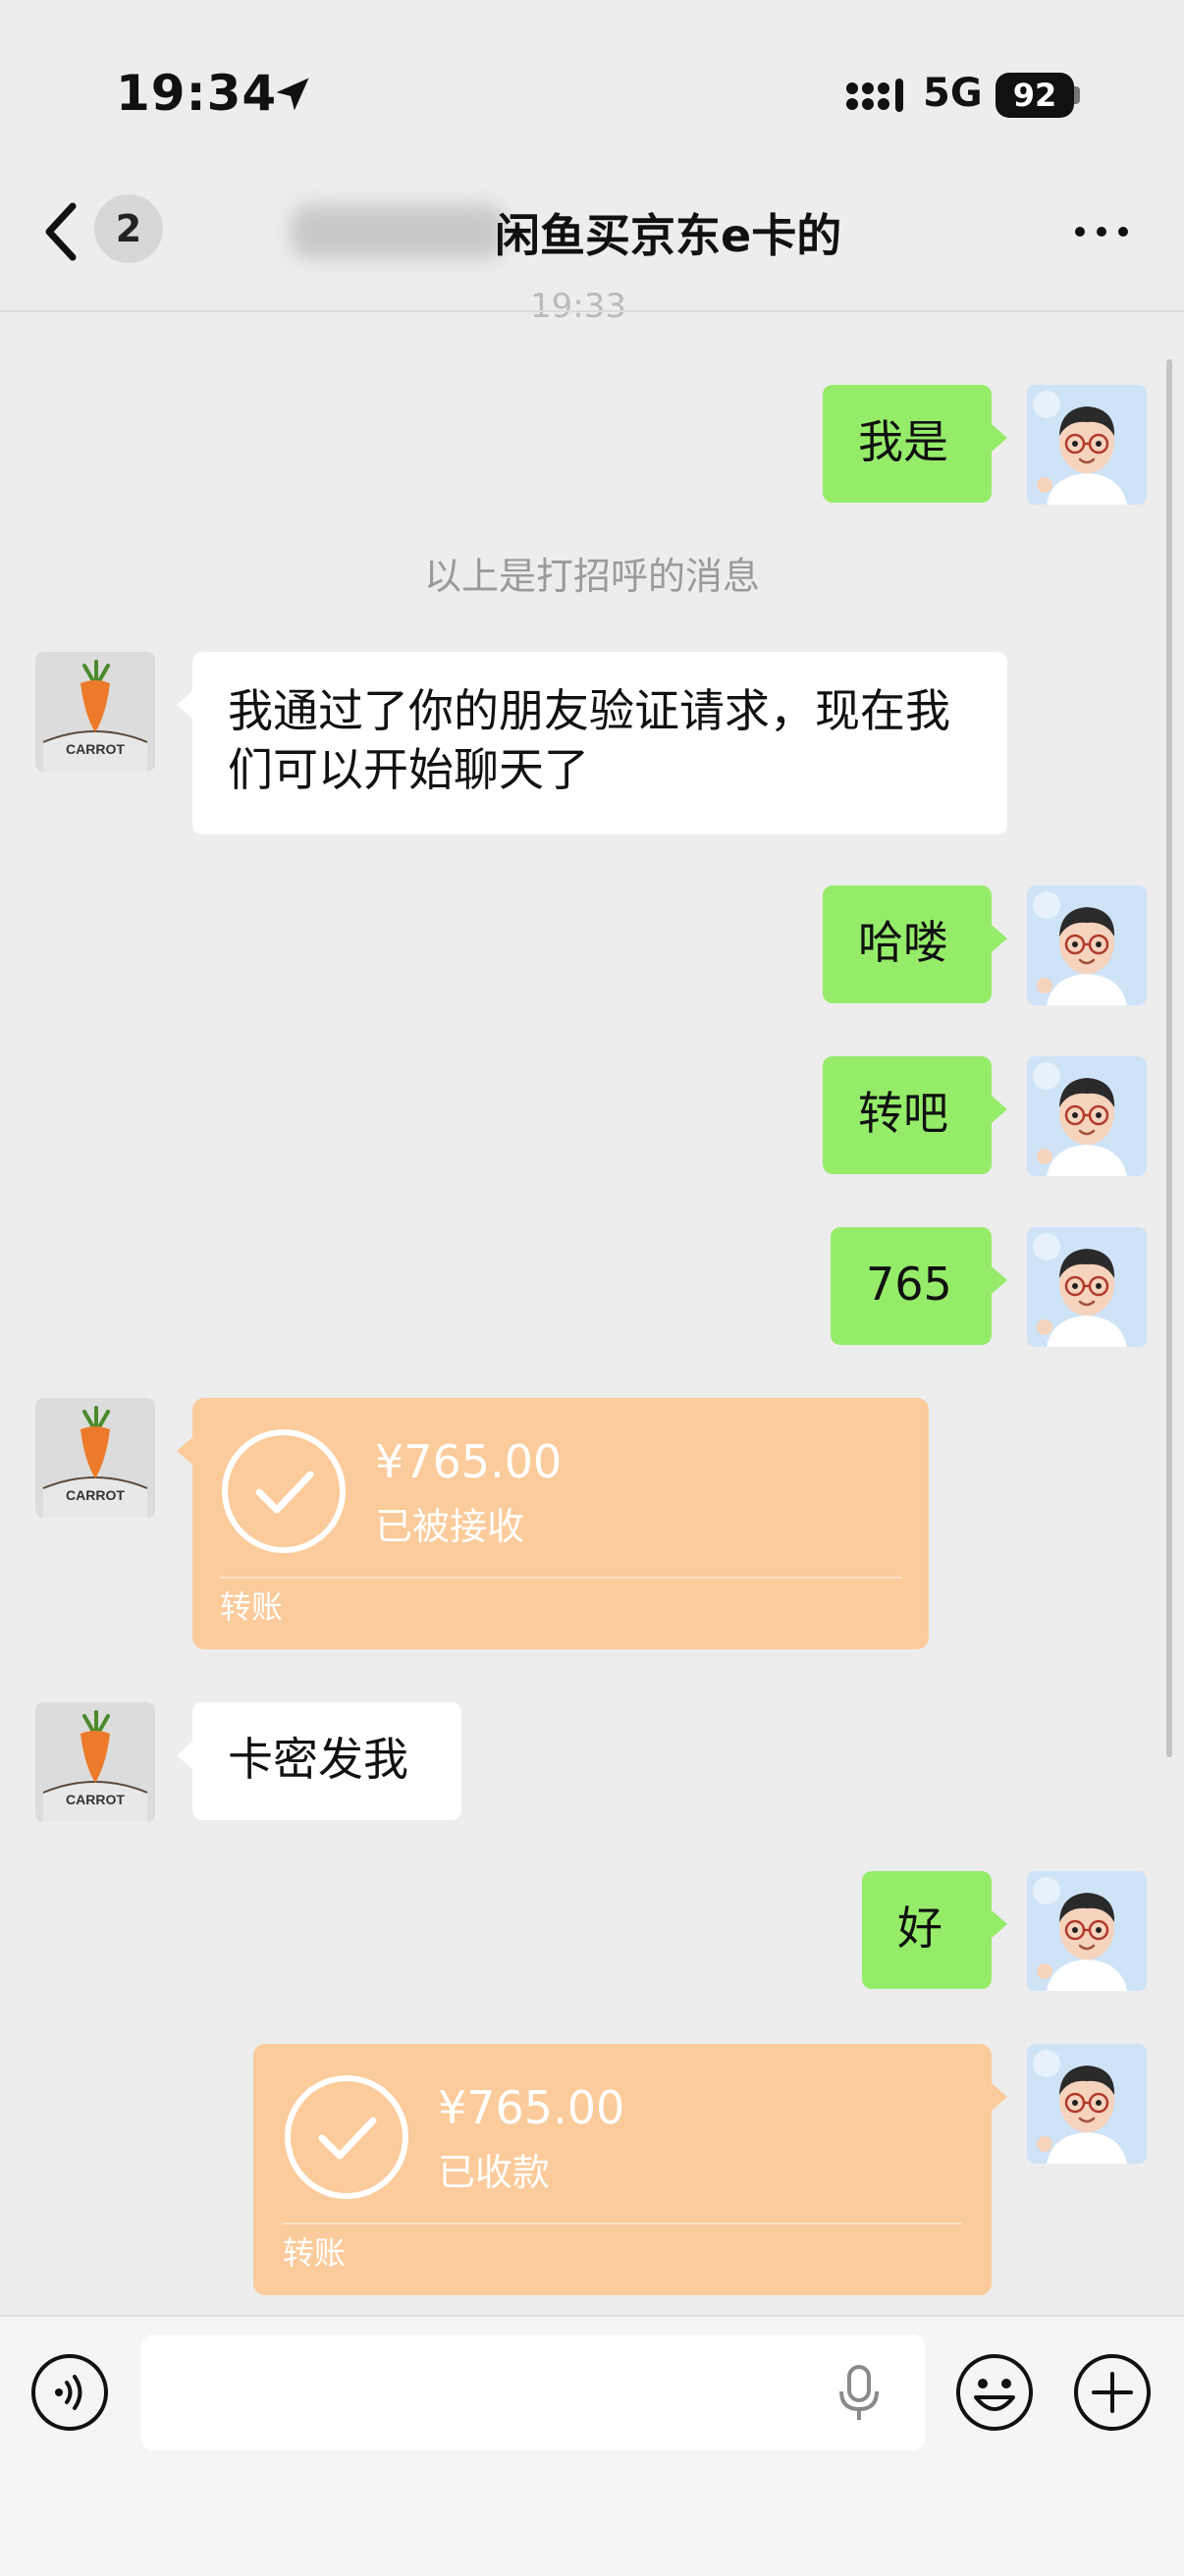 Image resolution: width=1184 pixels, height=2576 pixels. Describe the element at coordinates (592, 311) in the screenshot. I see `nav-divider` at that location.